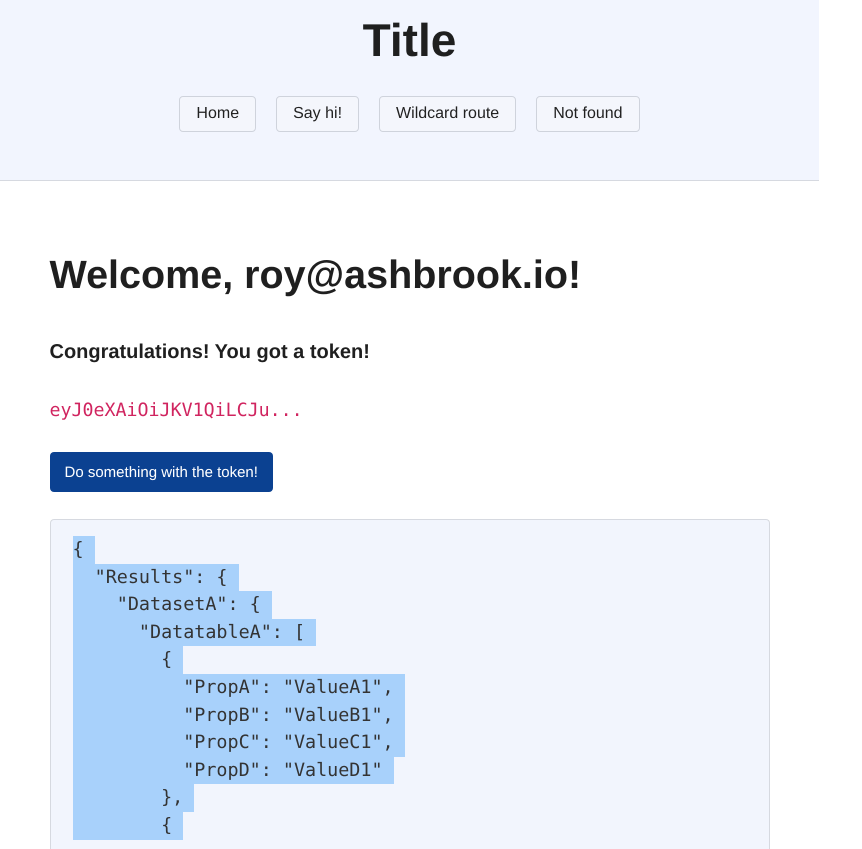 Image resolution: width=862 pixels, height=849 pixels. I want to click on site-title: Title, so click(409, 40).